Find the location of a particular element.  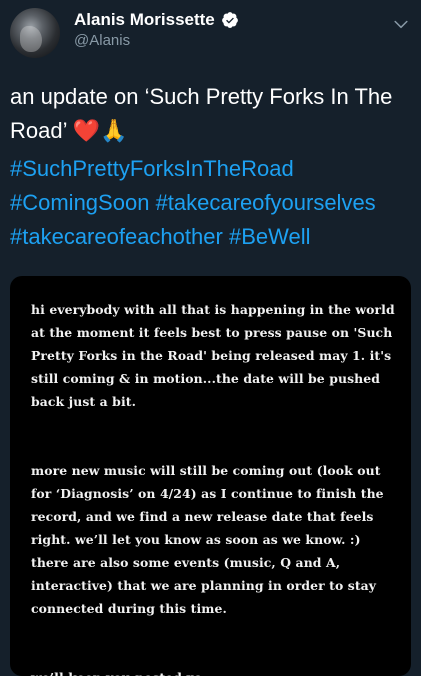

verified-badge-icon is located at coordinates (229, 20).